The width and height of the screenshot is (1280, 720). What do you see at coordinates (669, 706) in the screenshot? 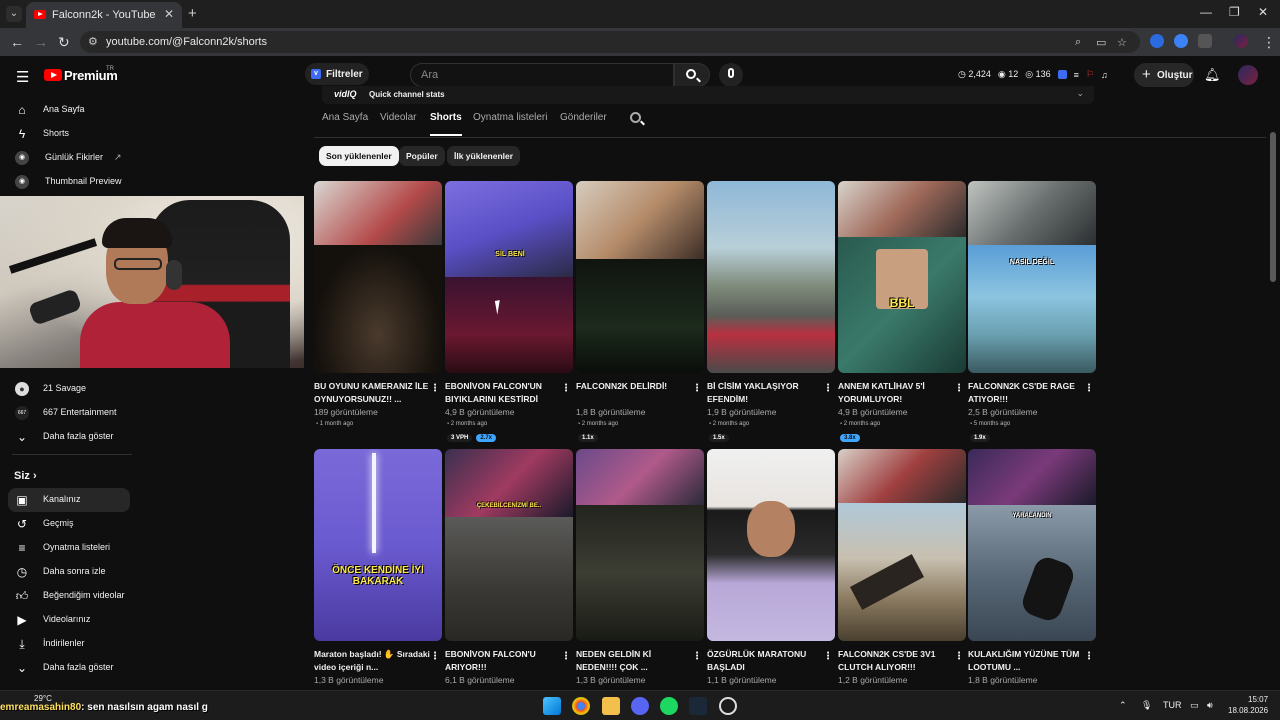
I see `spotify-icon` at bounding box center [669, 706].